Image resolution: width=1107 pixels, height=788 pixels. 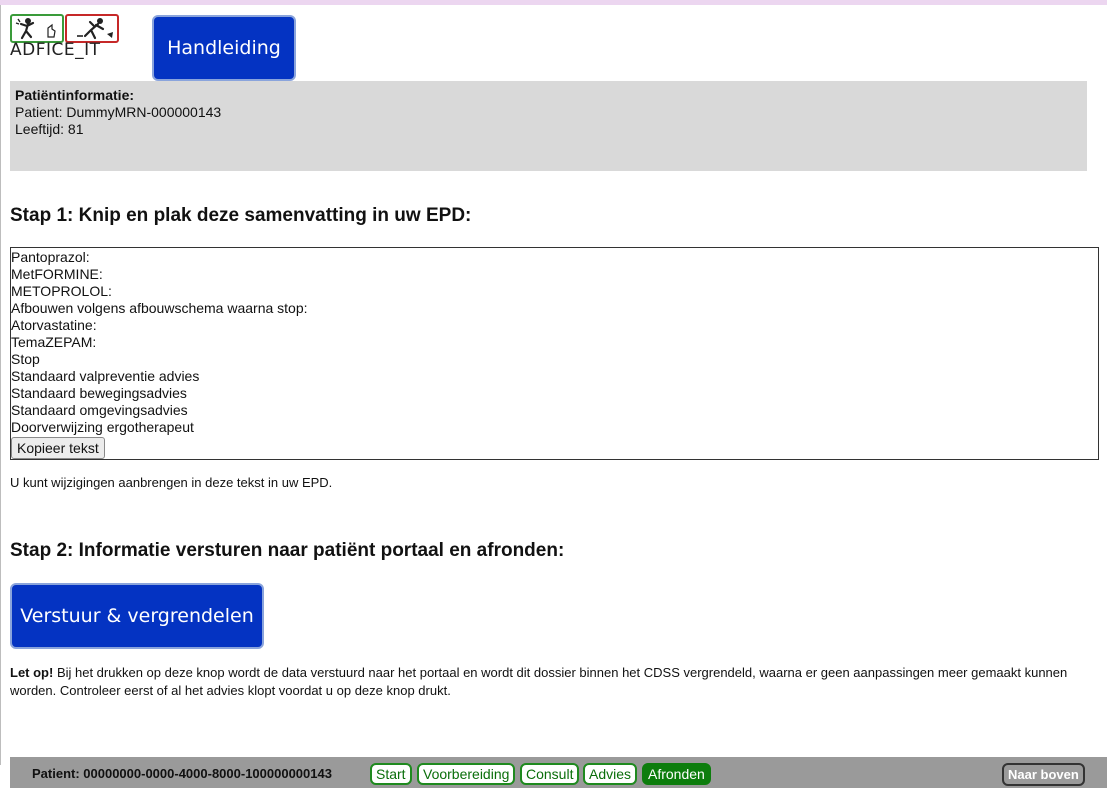 I want to click on back-to-top-button: Naar boven, so click(x=1043, y=774).